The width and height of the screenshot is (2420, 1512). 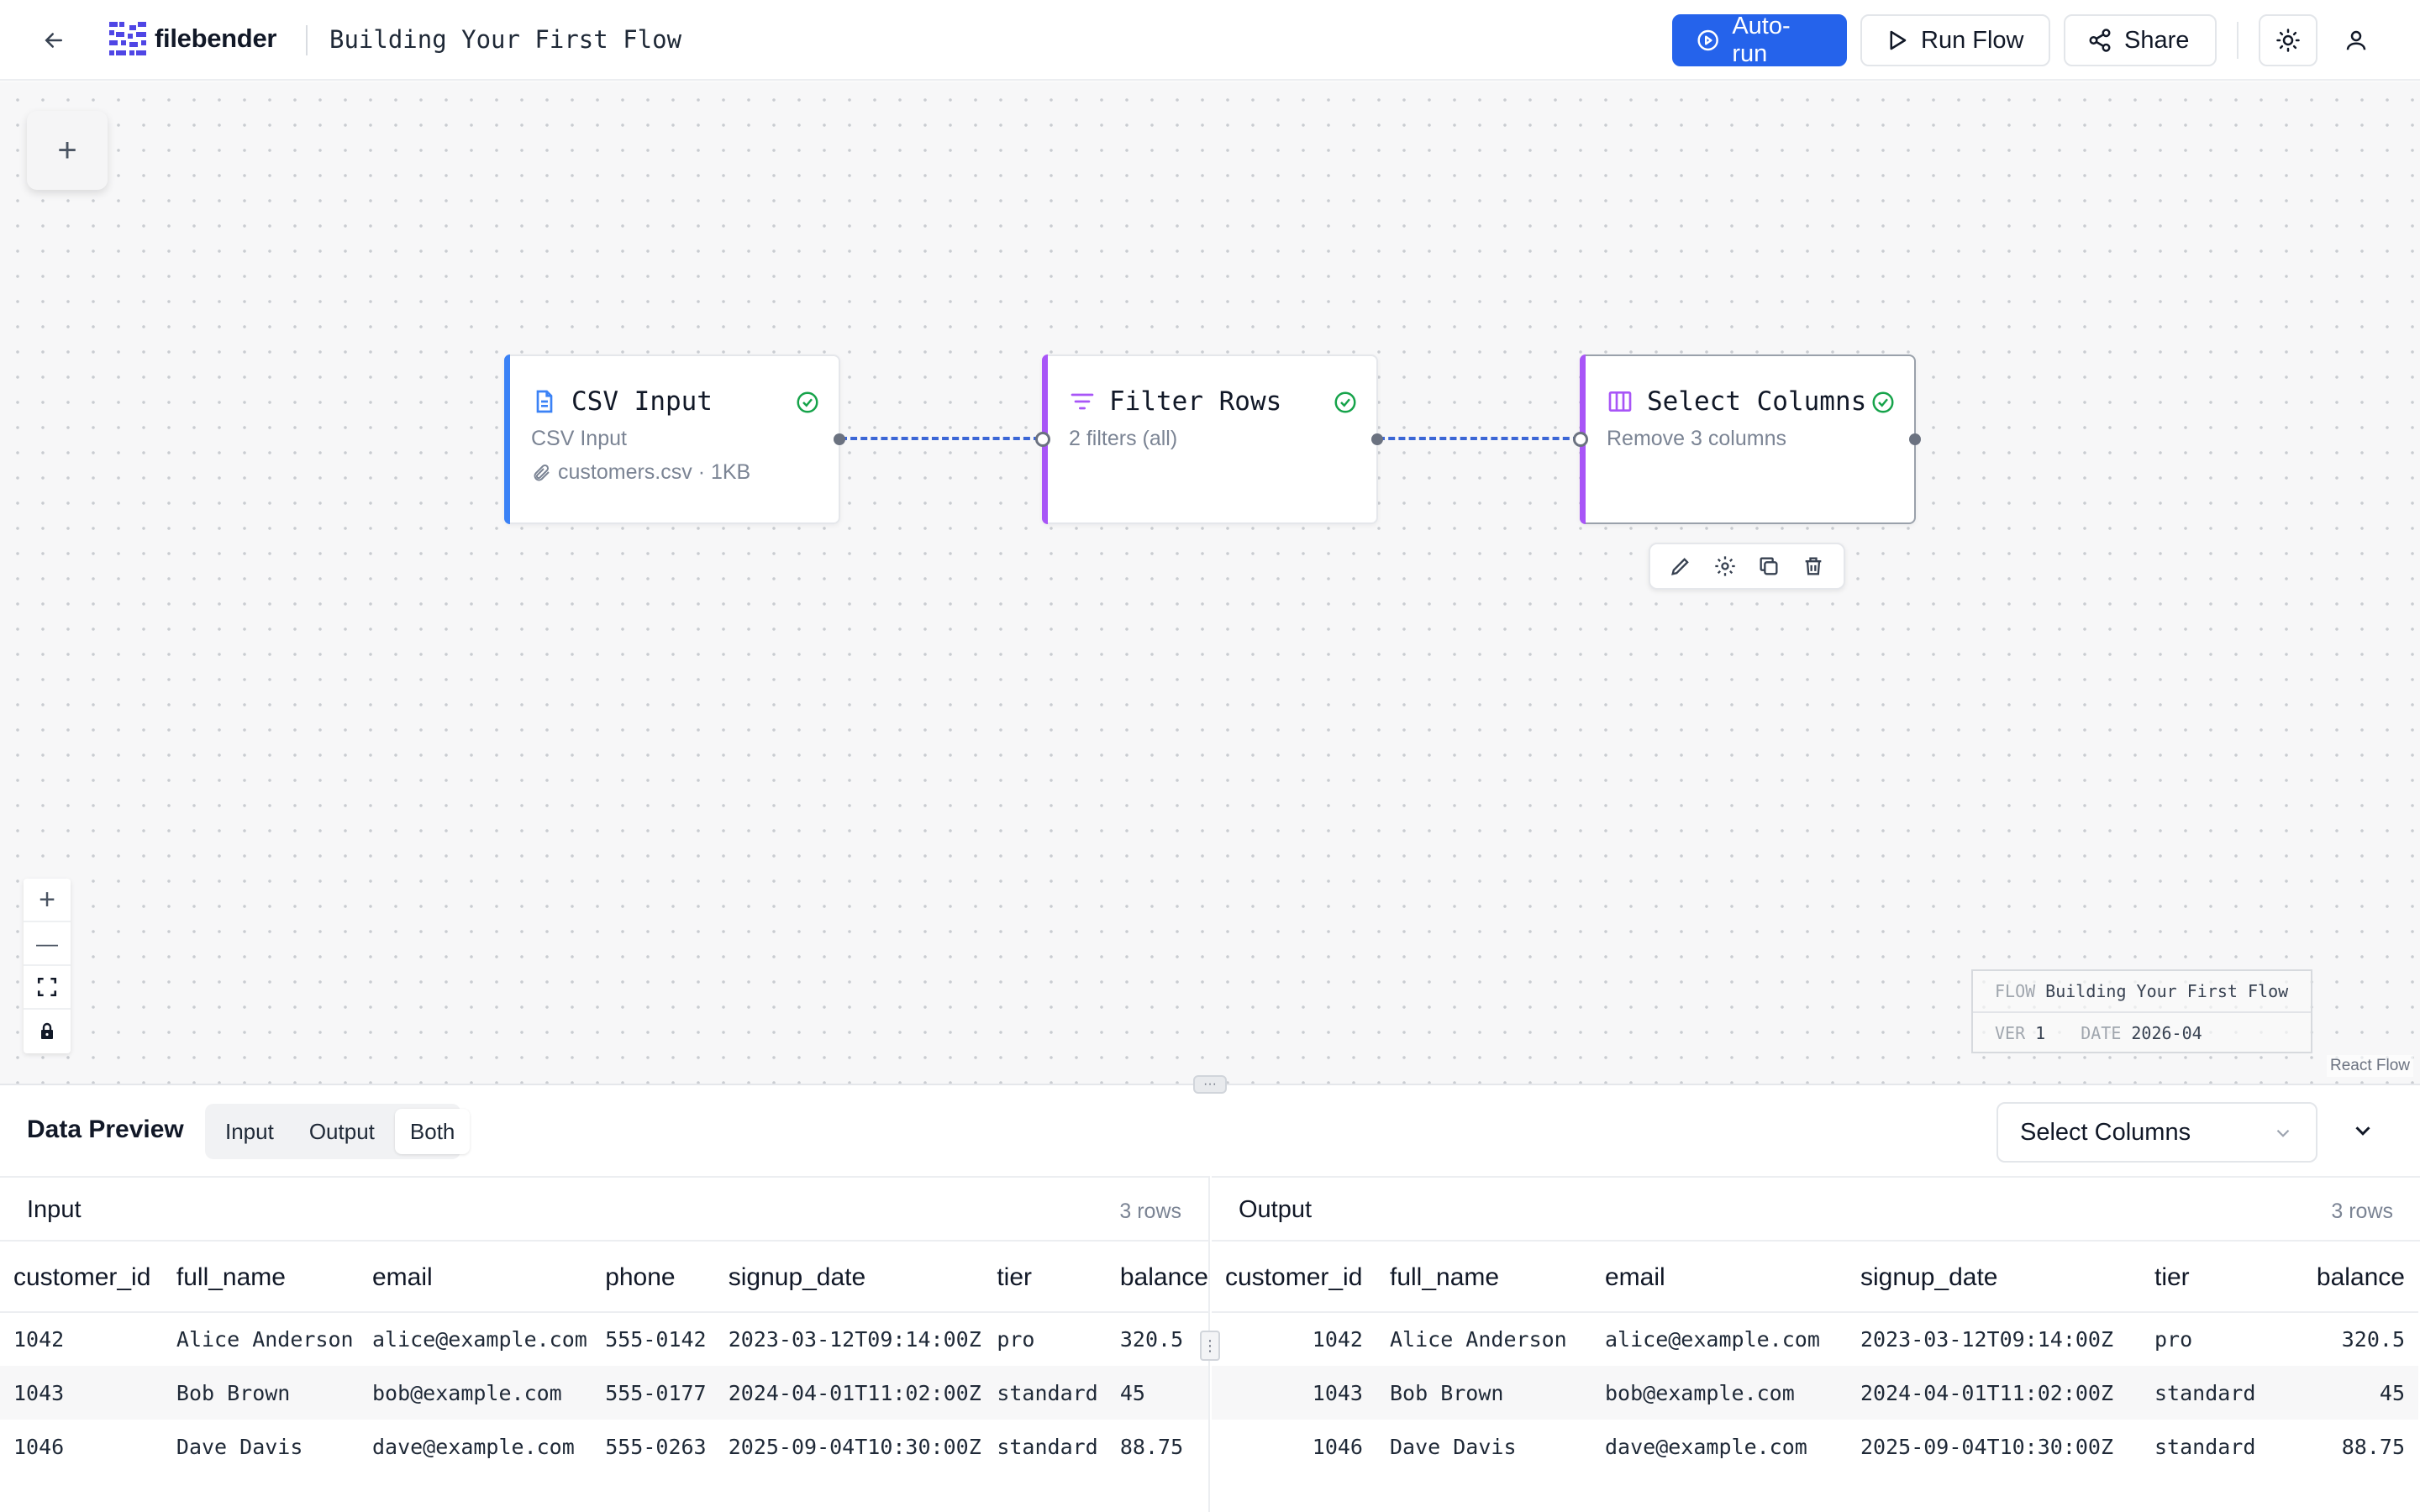 I want to click on add-node-button: +, so click(x=67, y=150).